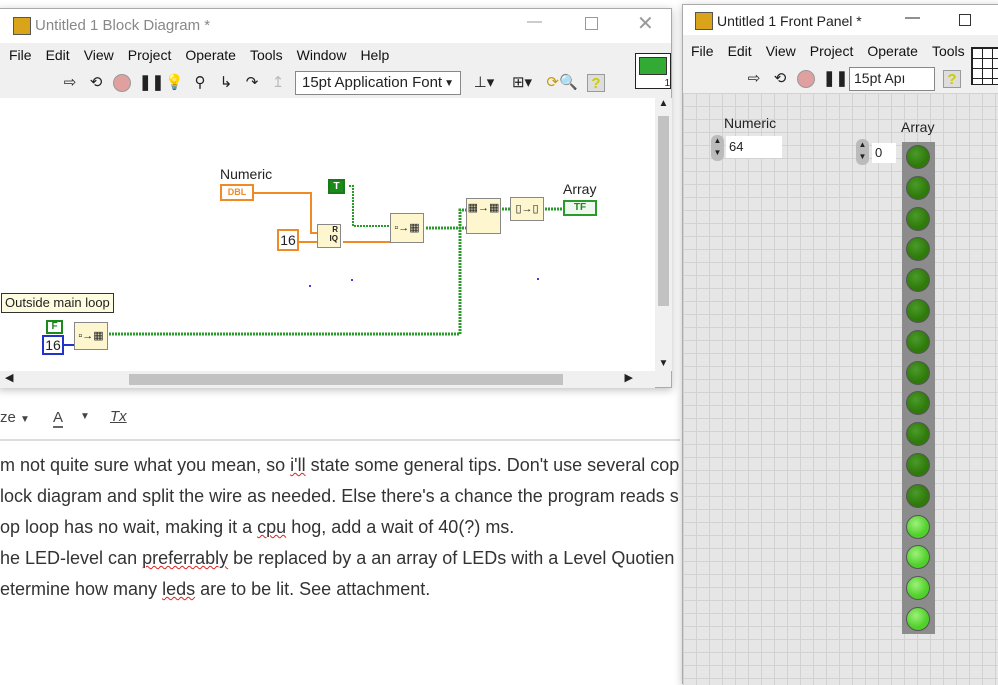 Image resolution: width=998 pixels, height=685 pixels. I want to click on numeric-control: 64, so click(754, 147).